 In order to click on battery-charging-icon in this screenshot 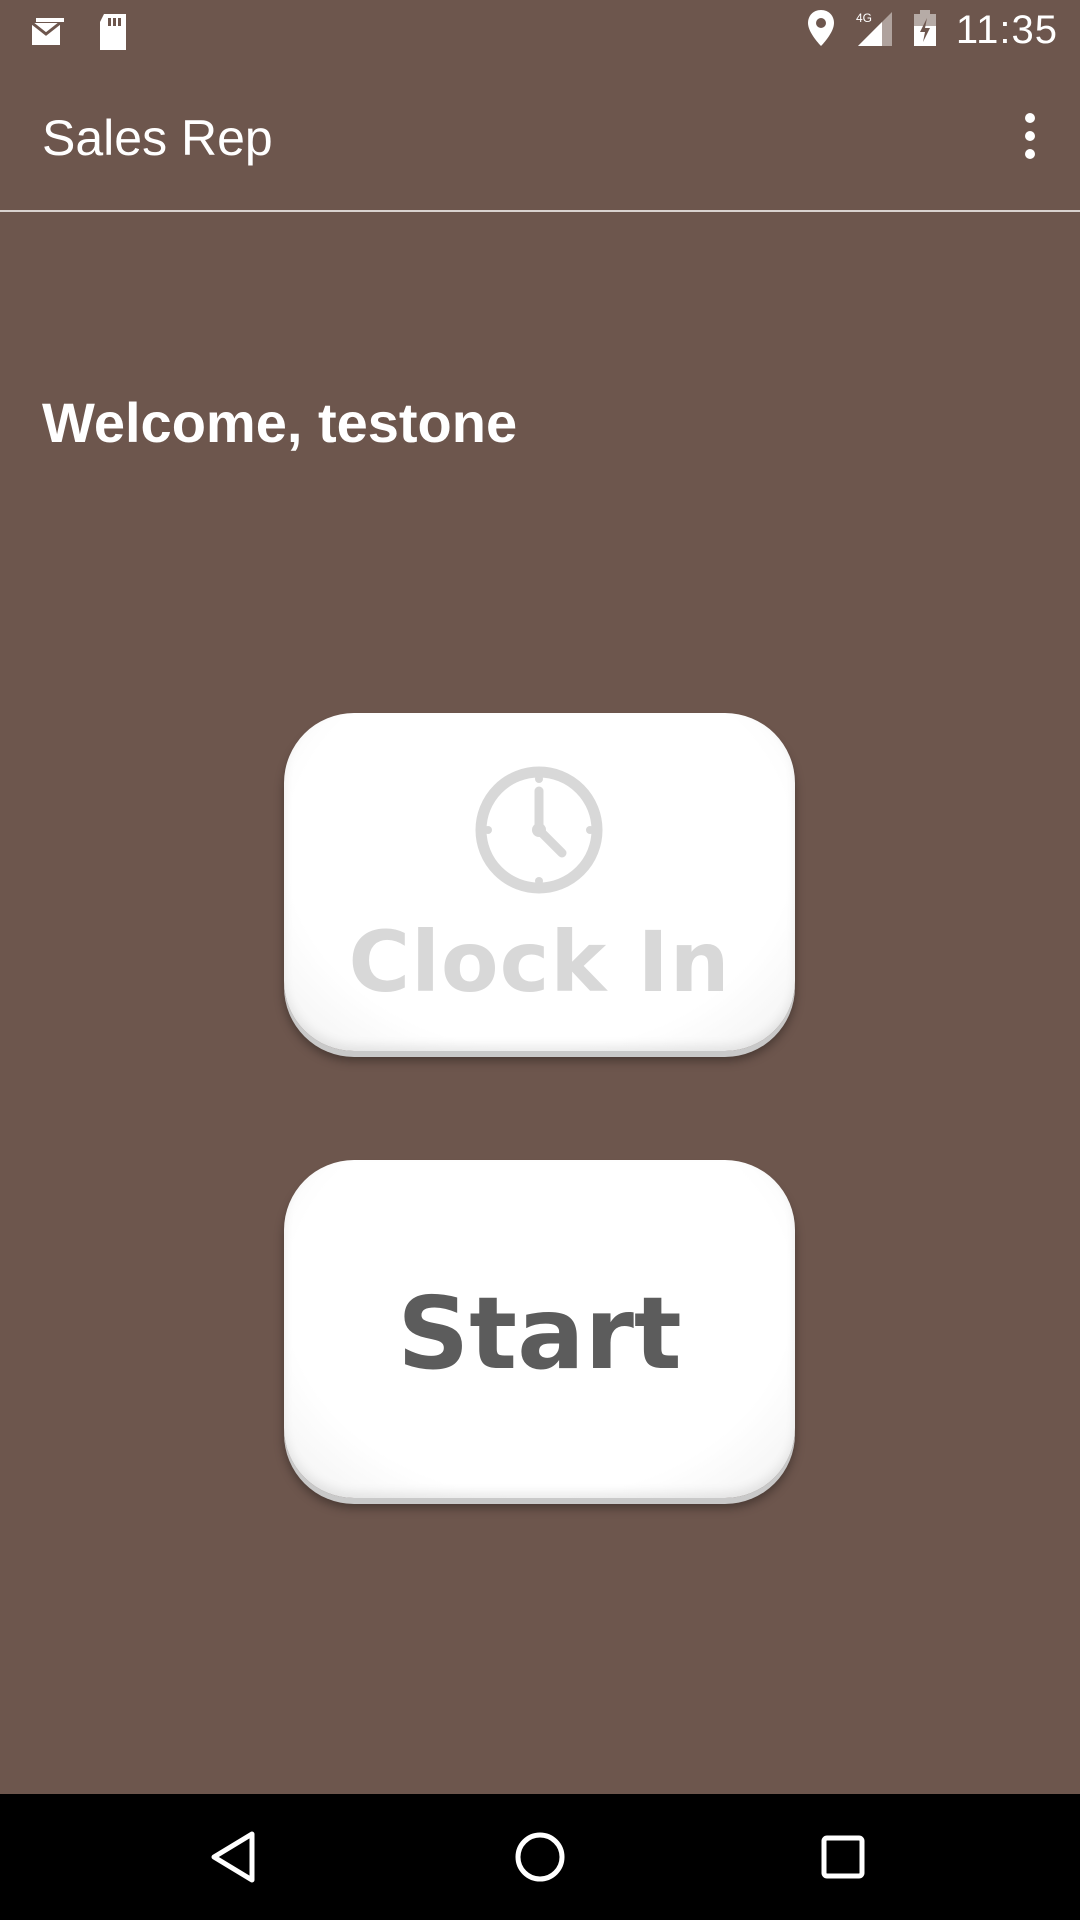, I will do `click(925, 30)`.